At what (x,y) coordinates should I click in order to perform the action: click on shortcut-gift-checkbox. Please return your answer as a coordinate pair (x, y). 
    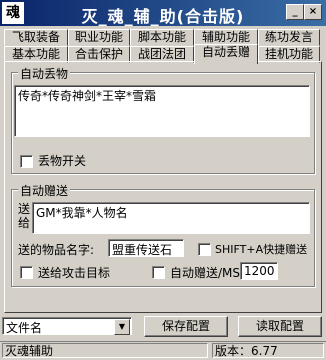
    Looking at the image, I should click on (204, 249).